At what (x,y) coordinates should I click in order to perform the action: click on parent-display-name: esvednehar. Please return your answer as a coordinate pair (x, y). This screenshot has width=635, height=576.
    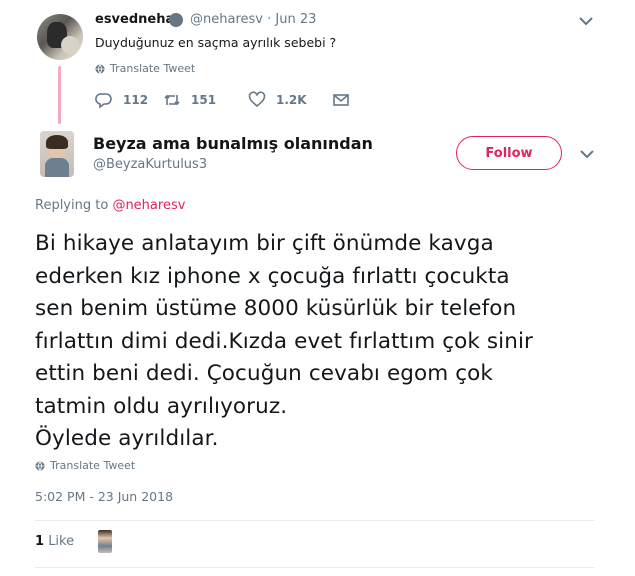
    Looking at the image, I should click on (138, 19).